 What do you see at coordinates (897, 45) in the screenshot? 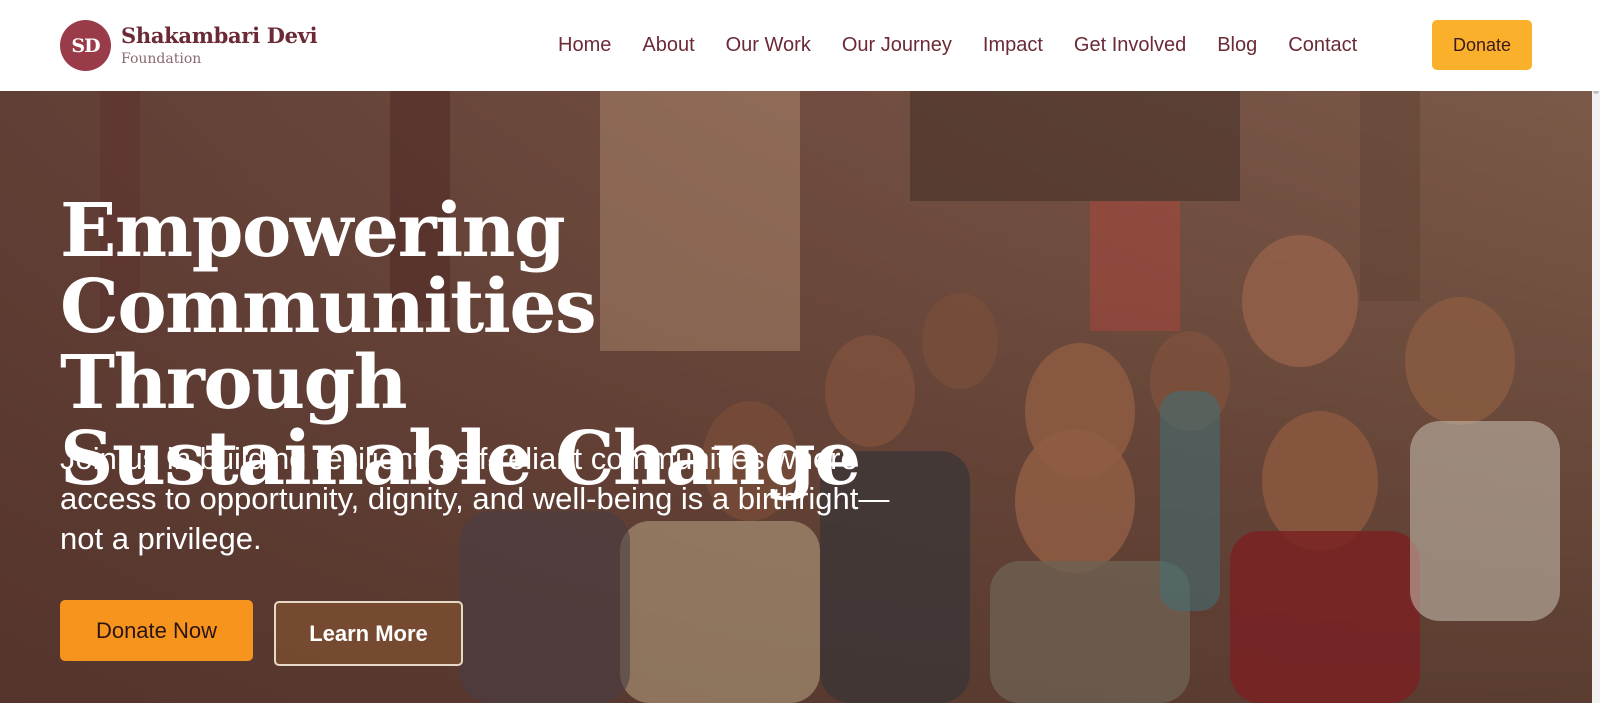
I see `nav-our-journey: Our Journey` at bounding box center [897, 45].